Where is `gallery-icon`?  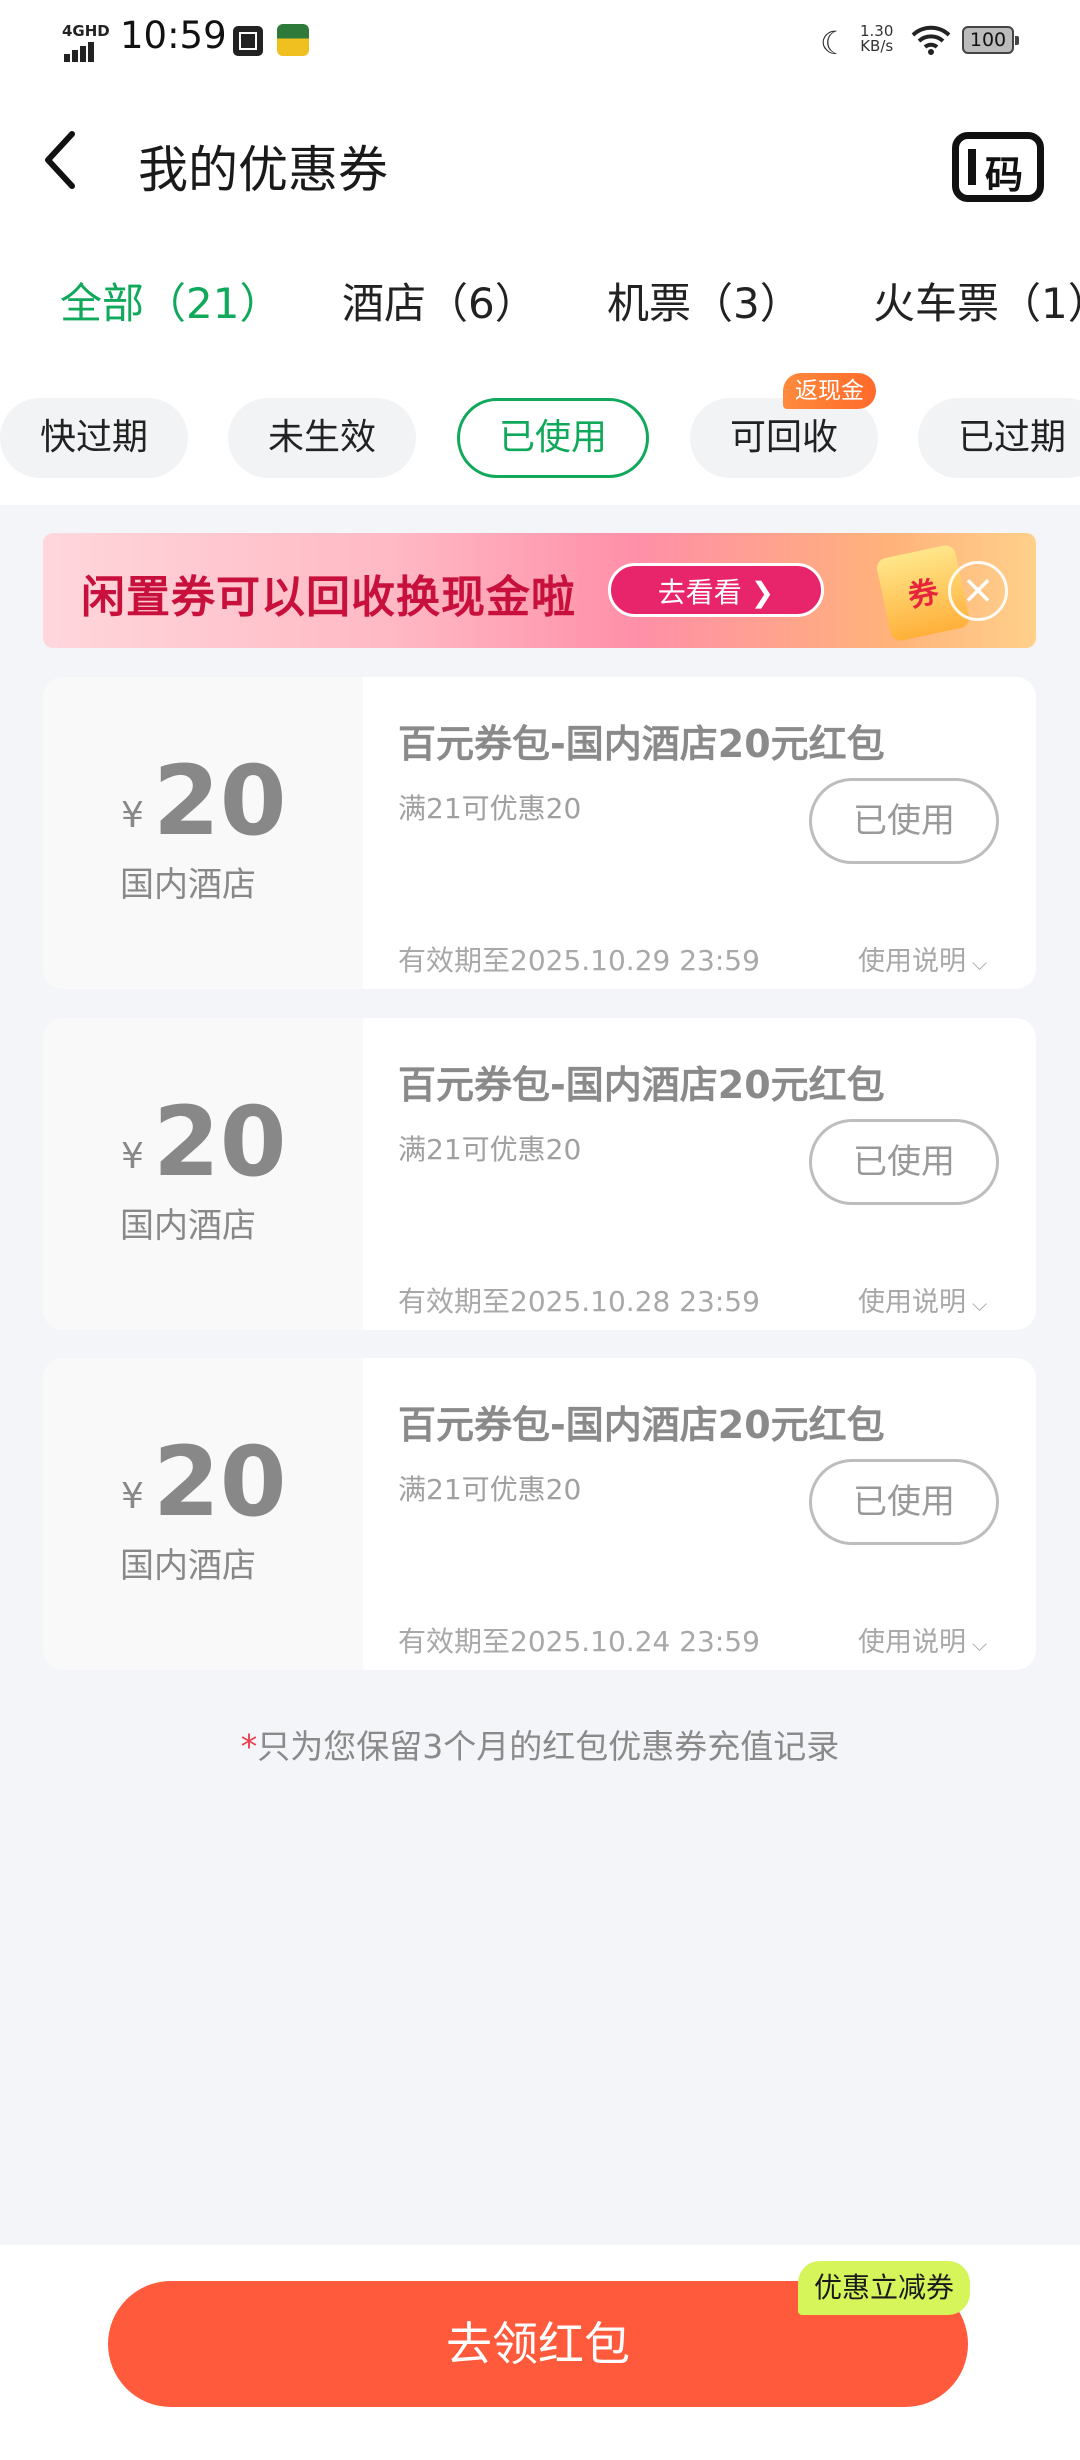
gallery-icon is located at coordinates (248, 41).